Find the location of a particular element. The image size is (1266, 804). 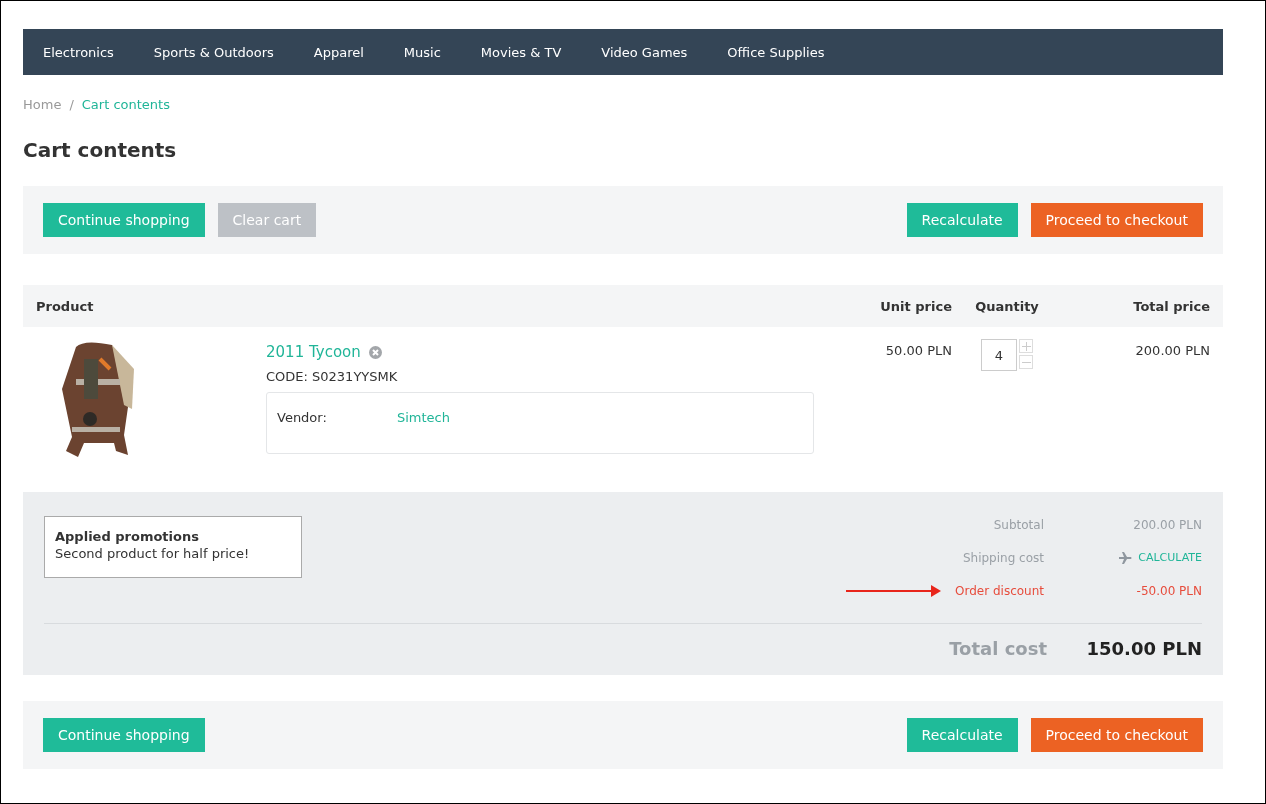

total-price: 200.00 PLN is located at coordinates (1172, 351).